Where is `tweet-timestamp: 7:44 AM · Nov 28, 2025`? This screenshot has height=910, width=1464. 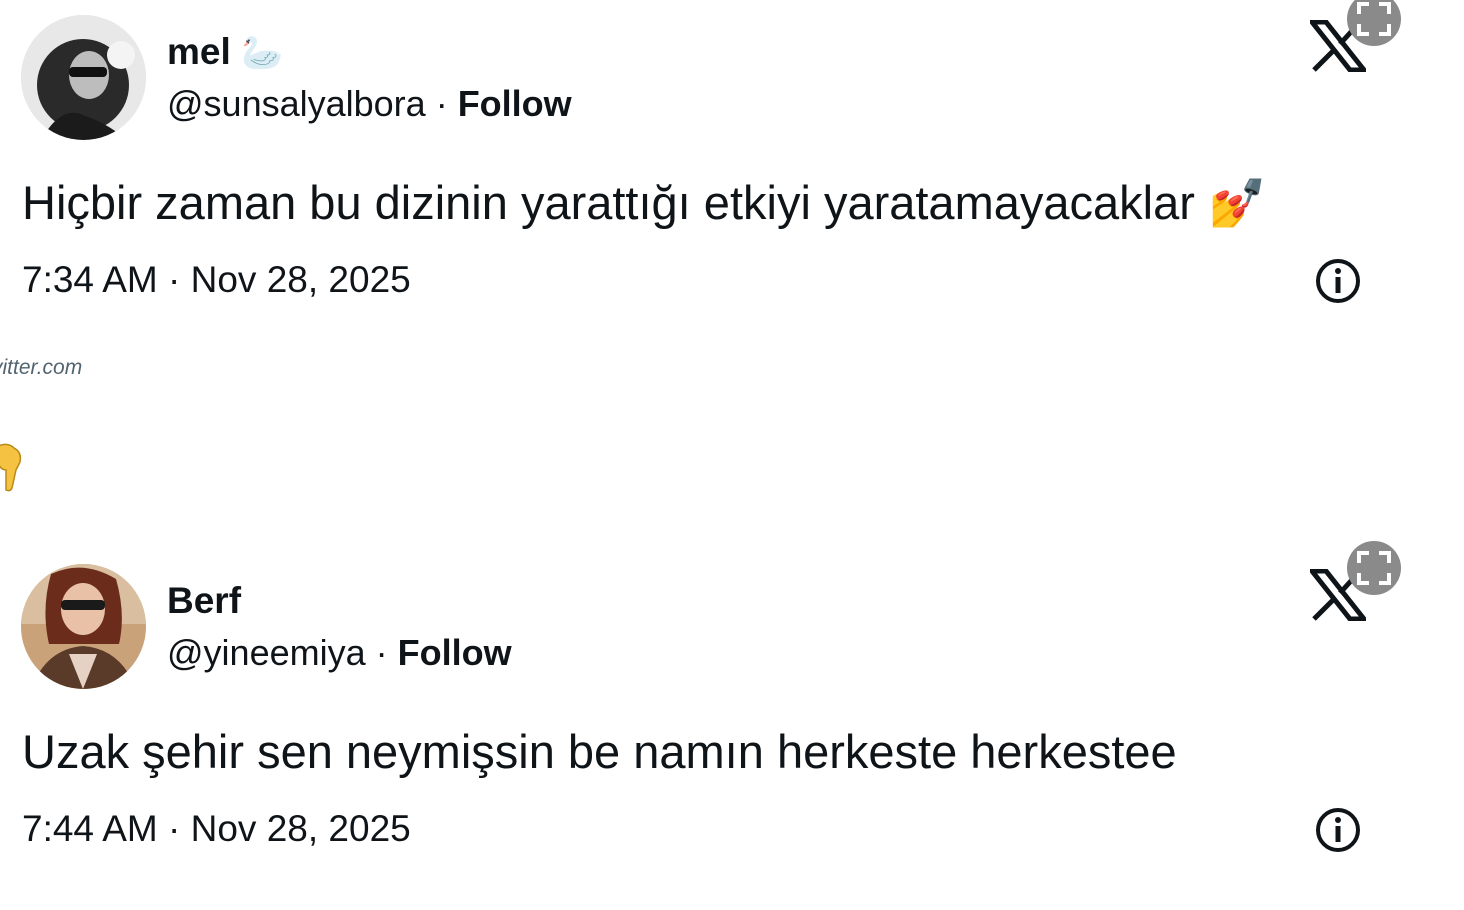
tweet-timestamp: 7:44 AM · Nov 28, 2025 is located at coordinates (216, 829).